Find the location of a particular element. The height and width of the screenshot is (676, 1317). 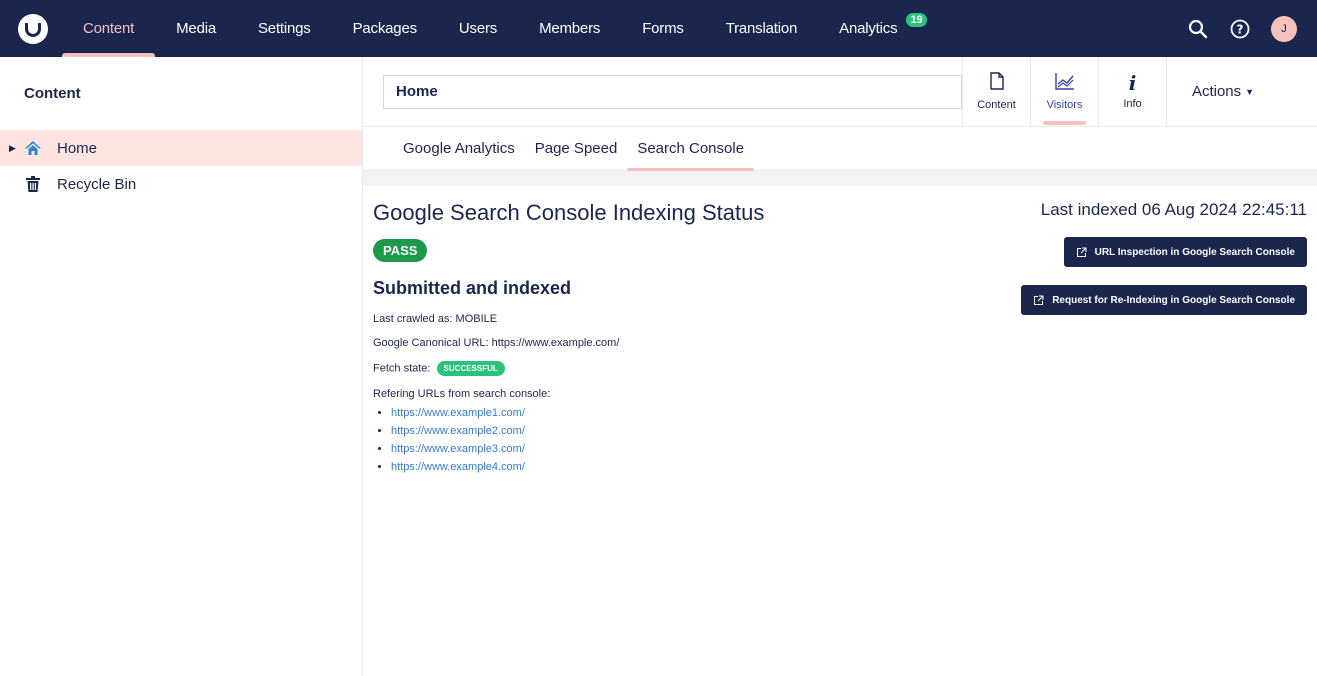

avatar-initial: J is located at coordinates (1284, 28).